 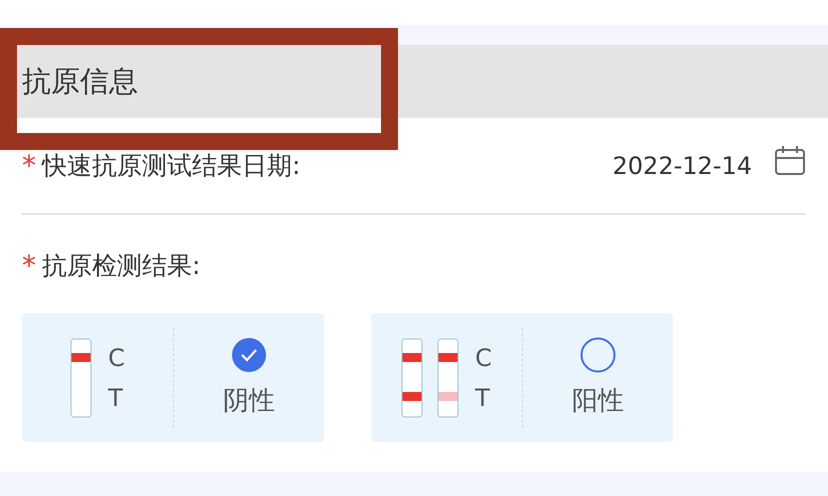 What do you see at coordinates (522, 377) in the screenshot?
I see `result-option-card: C T 阳性` at bounding box center [522, 377].